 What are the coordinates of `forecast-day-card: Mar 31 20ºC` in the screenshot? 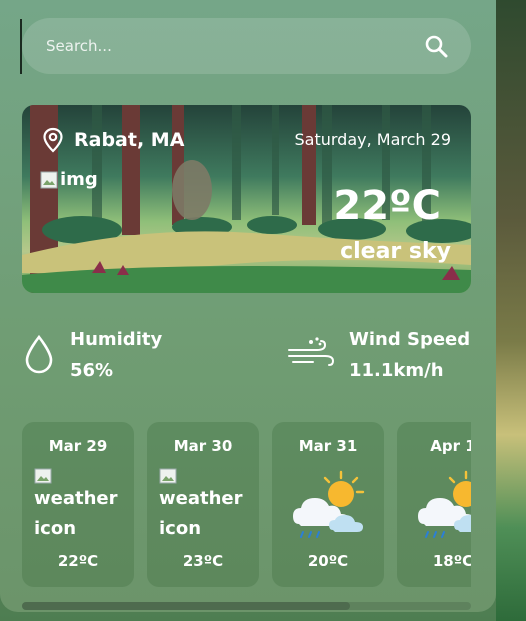 It's located at (328, 504).